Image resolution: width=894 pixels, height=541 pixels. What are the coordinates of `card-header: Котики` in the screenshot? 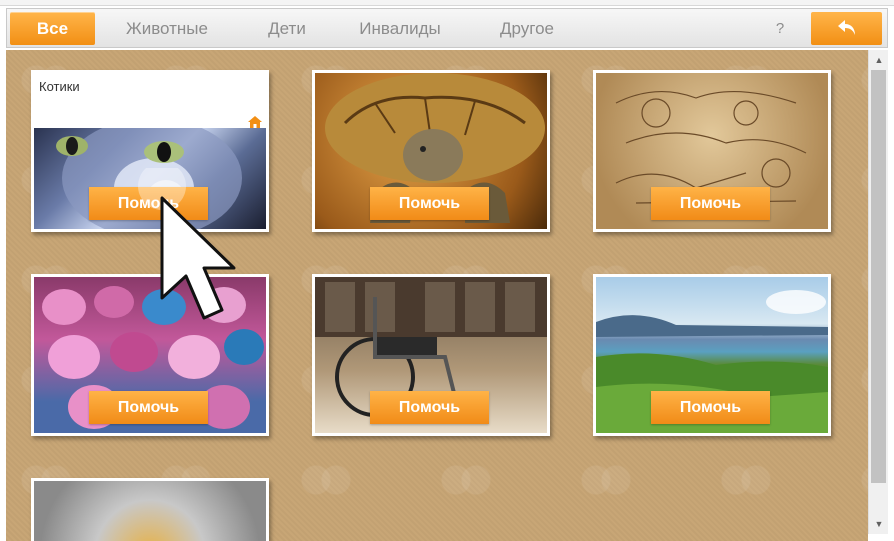 It's located at (150, 100).